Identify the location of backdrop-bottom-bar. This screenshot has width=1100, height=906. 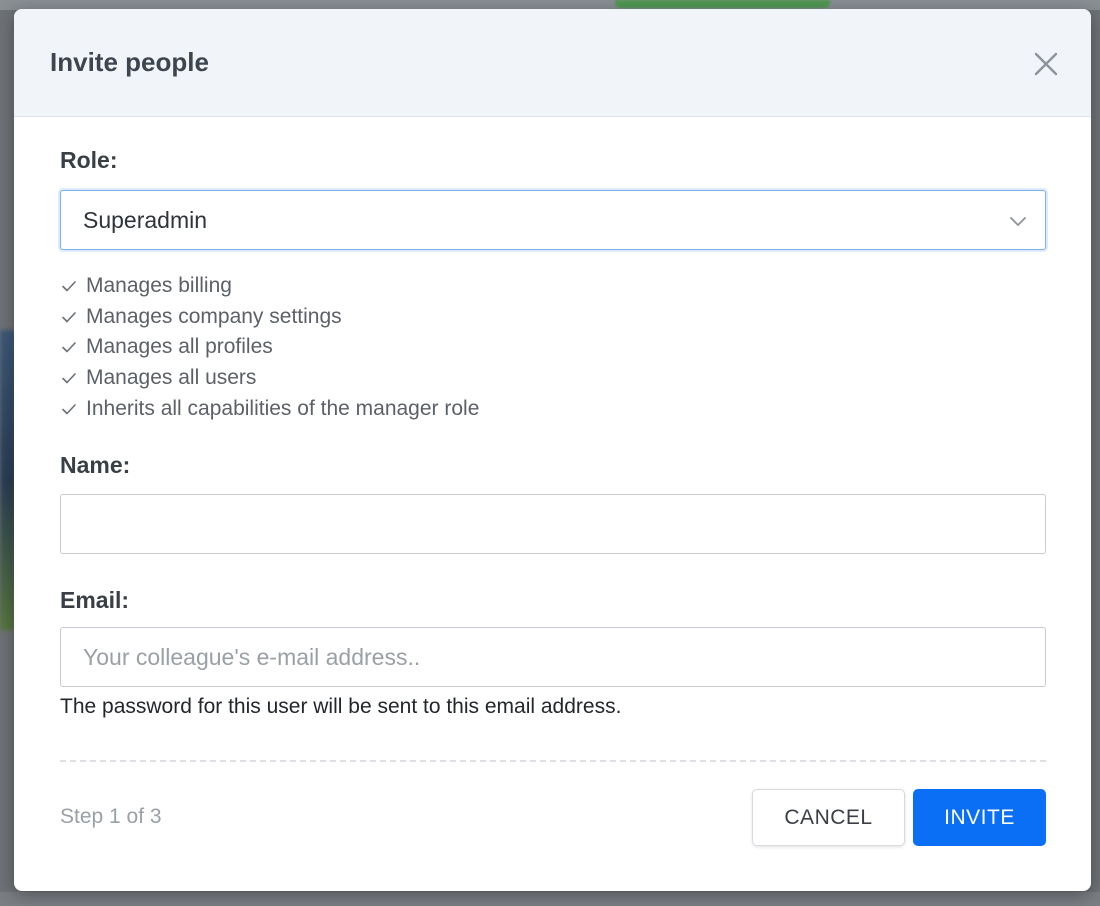
(550, 899).